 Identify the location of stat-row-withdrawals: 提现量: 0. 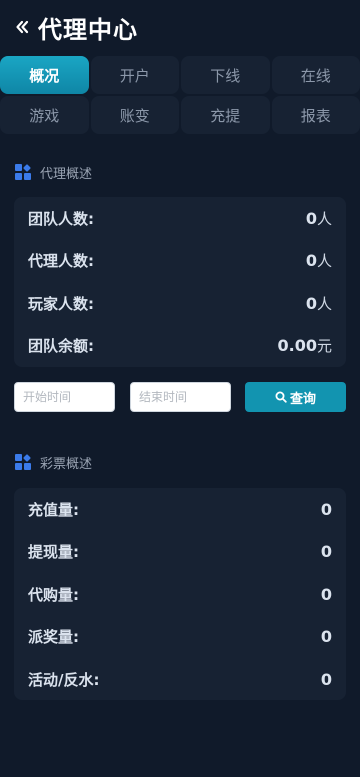
(180, 552).